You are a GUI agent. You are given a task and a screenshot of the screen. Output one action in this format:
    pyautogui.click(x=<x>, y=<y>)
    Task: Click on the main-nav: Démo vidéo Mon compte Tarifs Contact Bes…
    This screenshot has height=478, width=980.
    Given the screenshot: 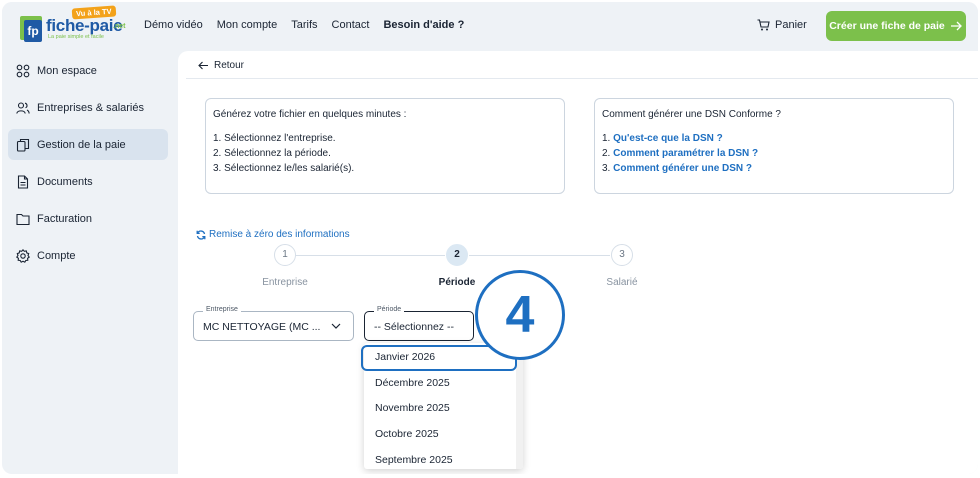 What is the action you would take?
    pyautogui.click(x=304, y=25)
    